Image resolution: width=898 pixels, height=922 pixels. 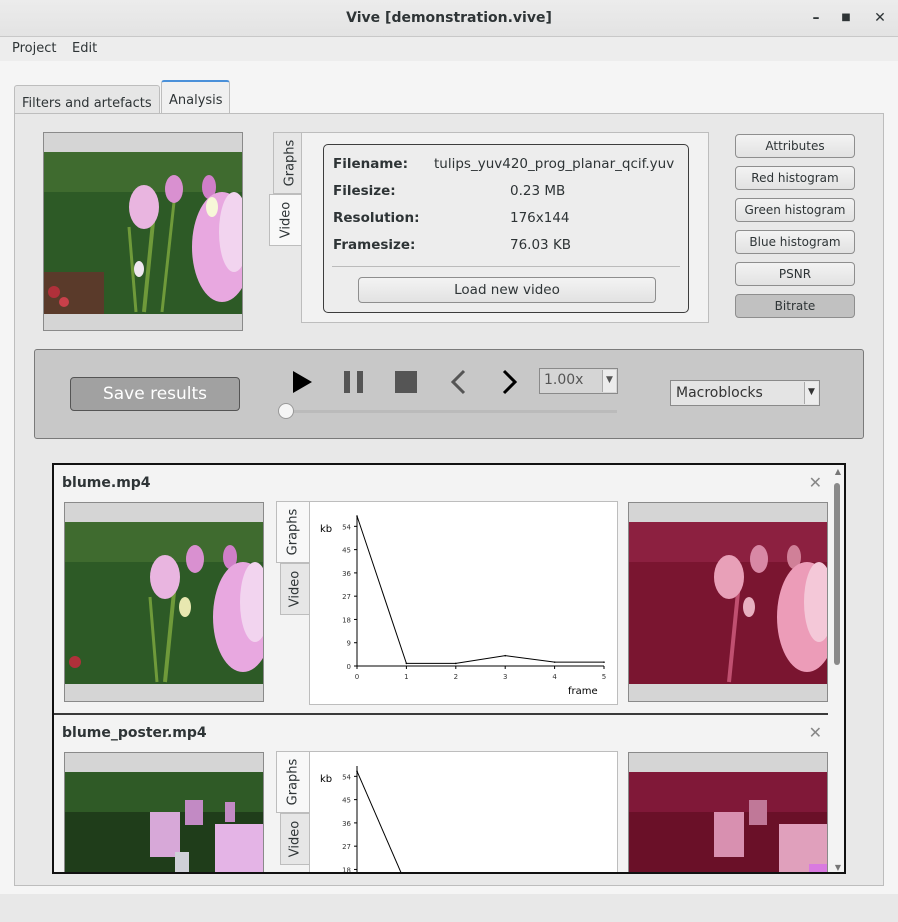 What do you see at coordinates (795, 210) in the screenshot?
I see `green-histogram-button: Green histogram` at bounding box center [795, 210].